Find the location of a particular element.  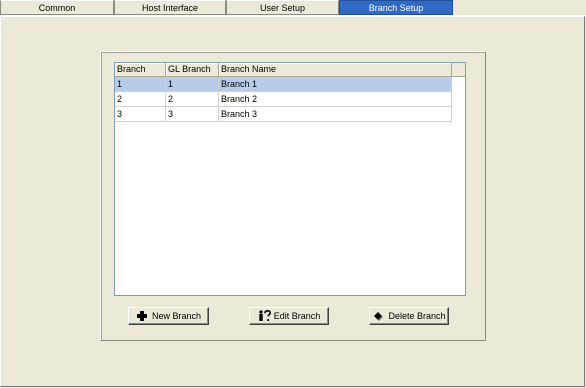

table-row: 1 1 Branch 1 is located at coordinates (283, 84).